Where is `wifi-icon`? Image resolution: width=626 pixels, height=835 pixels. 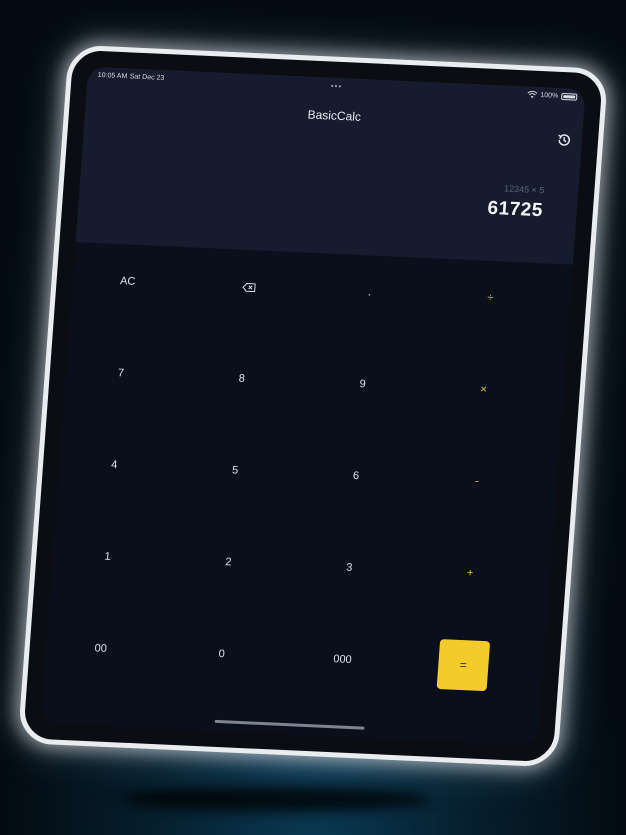
wifi-icon is located at coordinates (532, 94).